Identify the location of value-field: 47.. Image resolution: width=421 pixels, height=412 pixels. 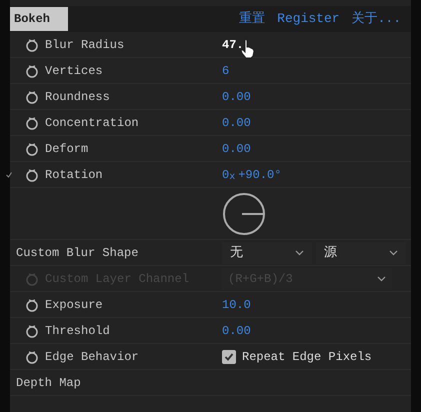
(233, 45).